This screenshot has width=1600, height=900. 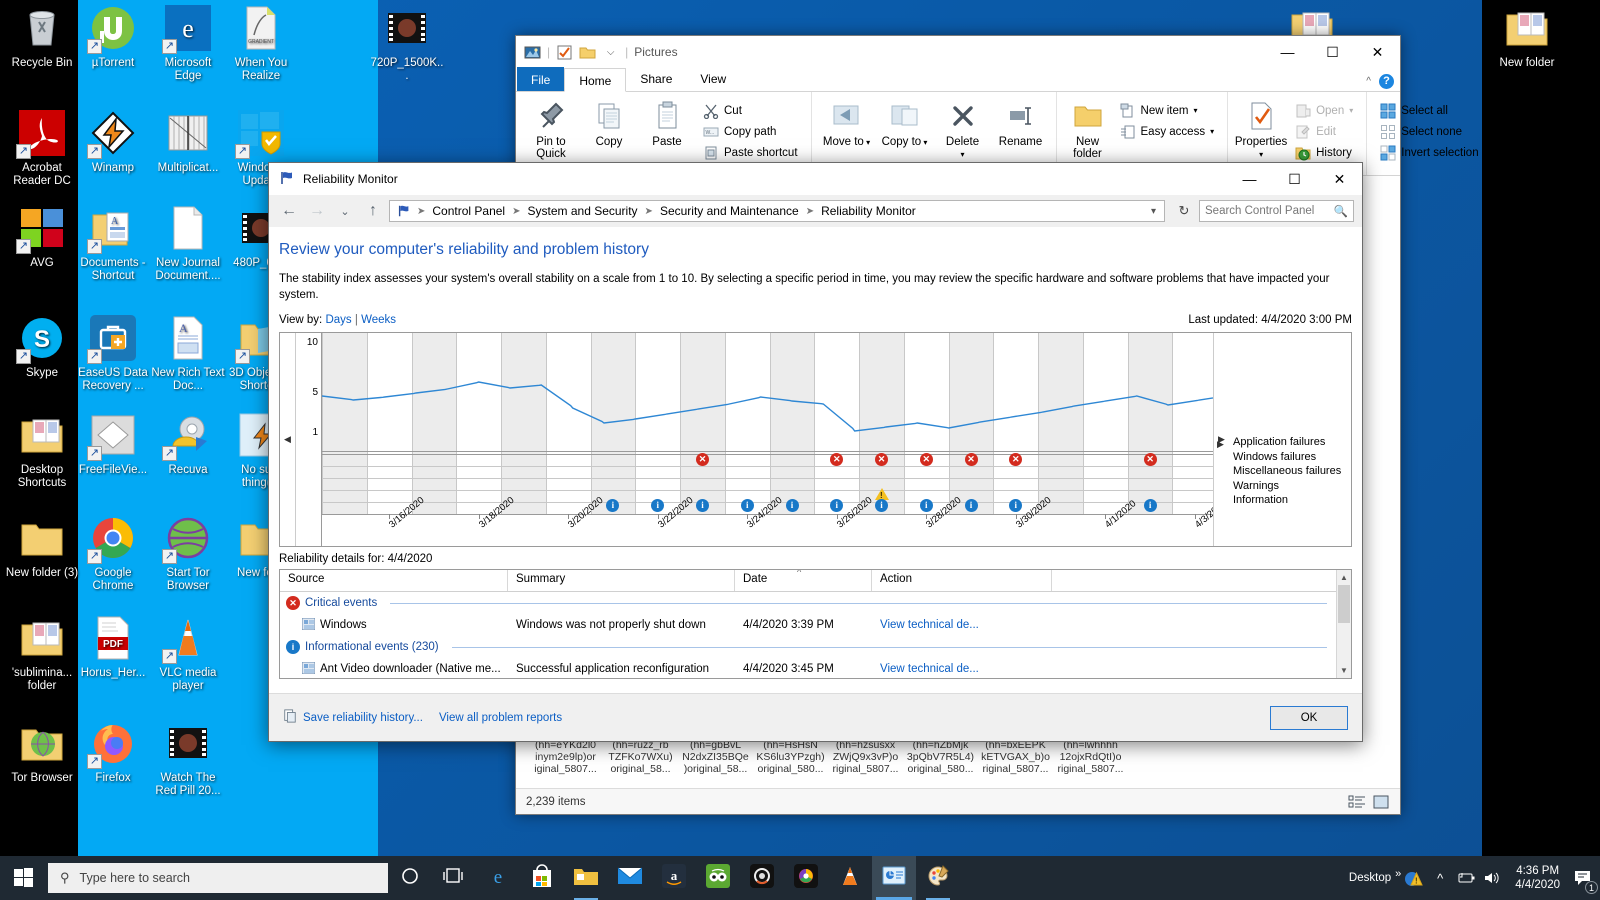 I want to click on grid-column-header-source: Source, so click(x=394, y=580).